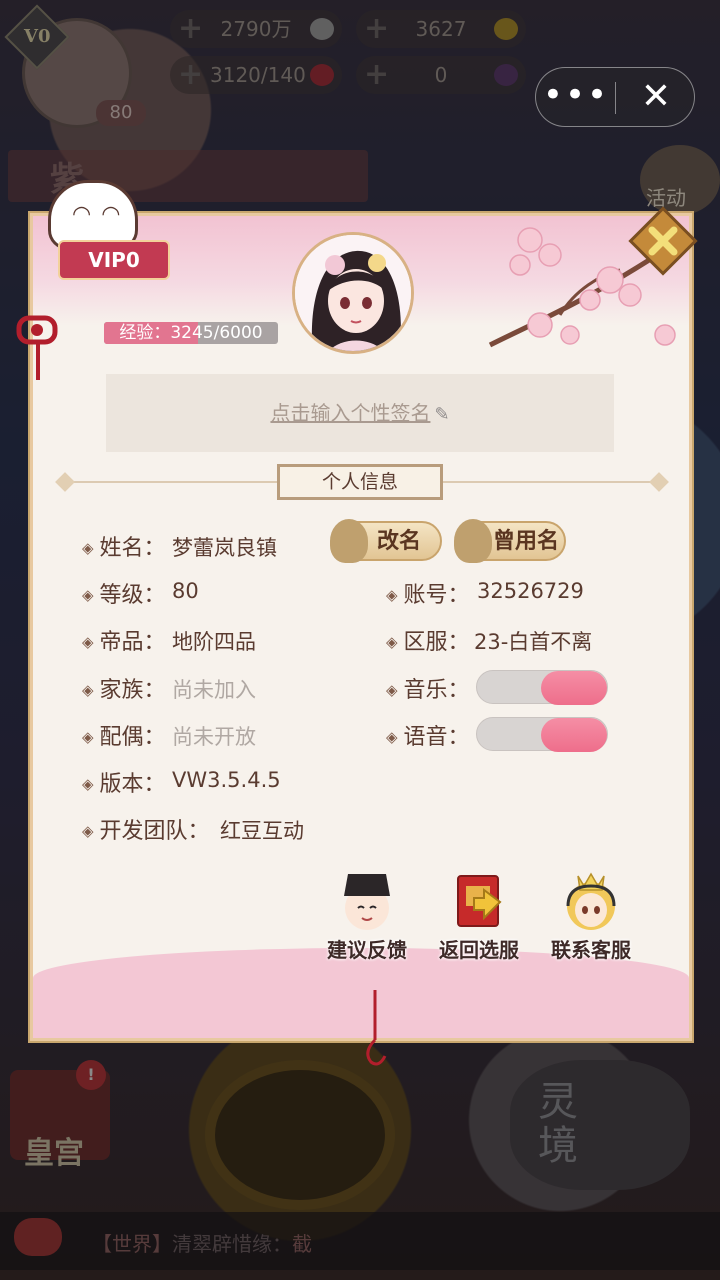 The image size is (720, 1280). I want to click on character-portrait, so click(353, 293).